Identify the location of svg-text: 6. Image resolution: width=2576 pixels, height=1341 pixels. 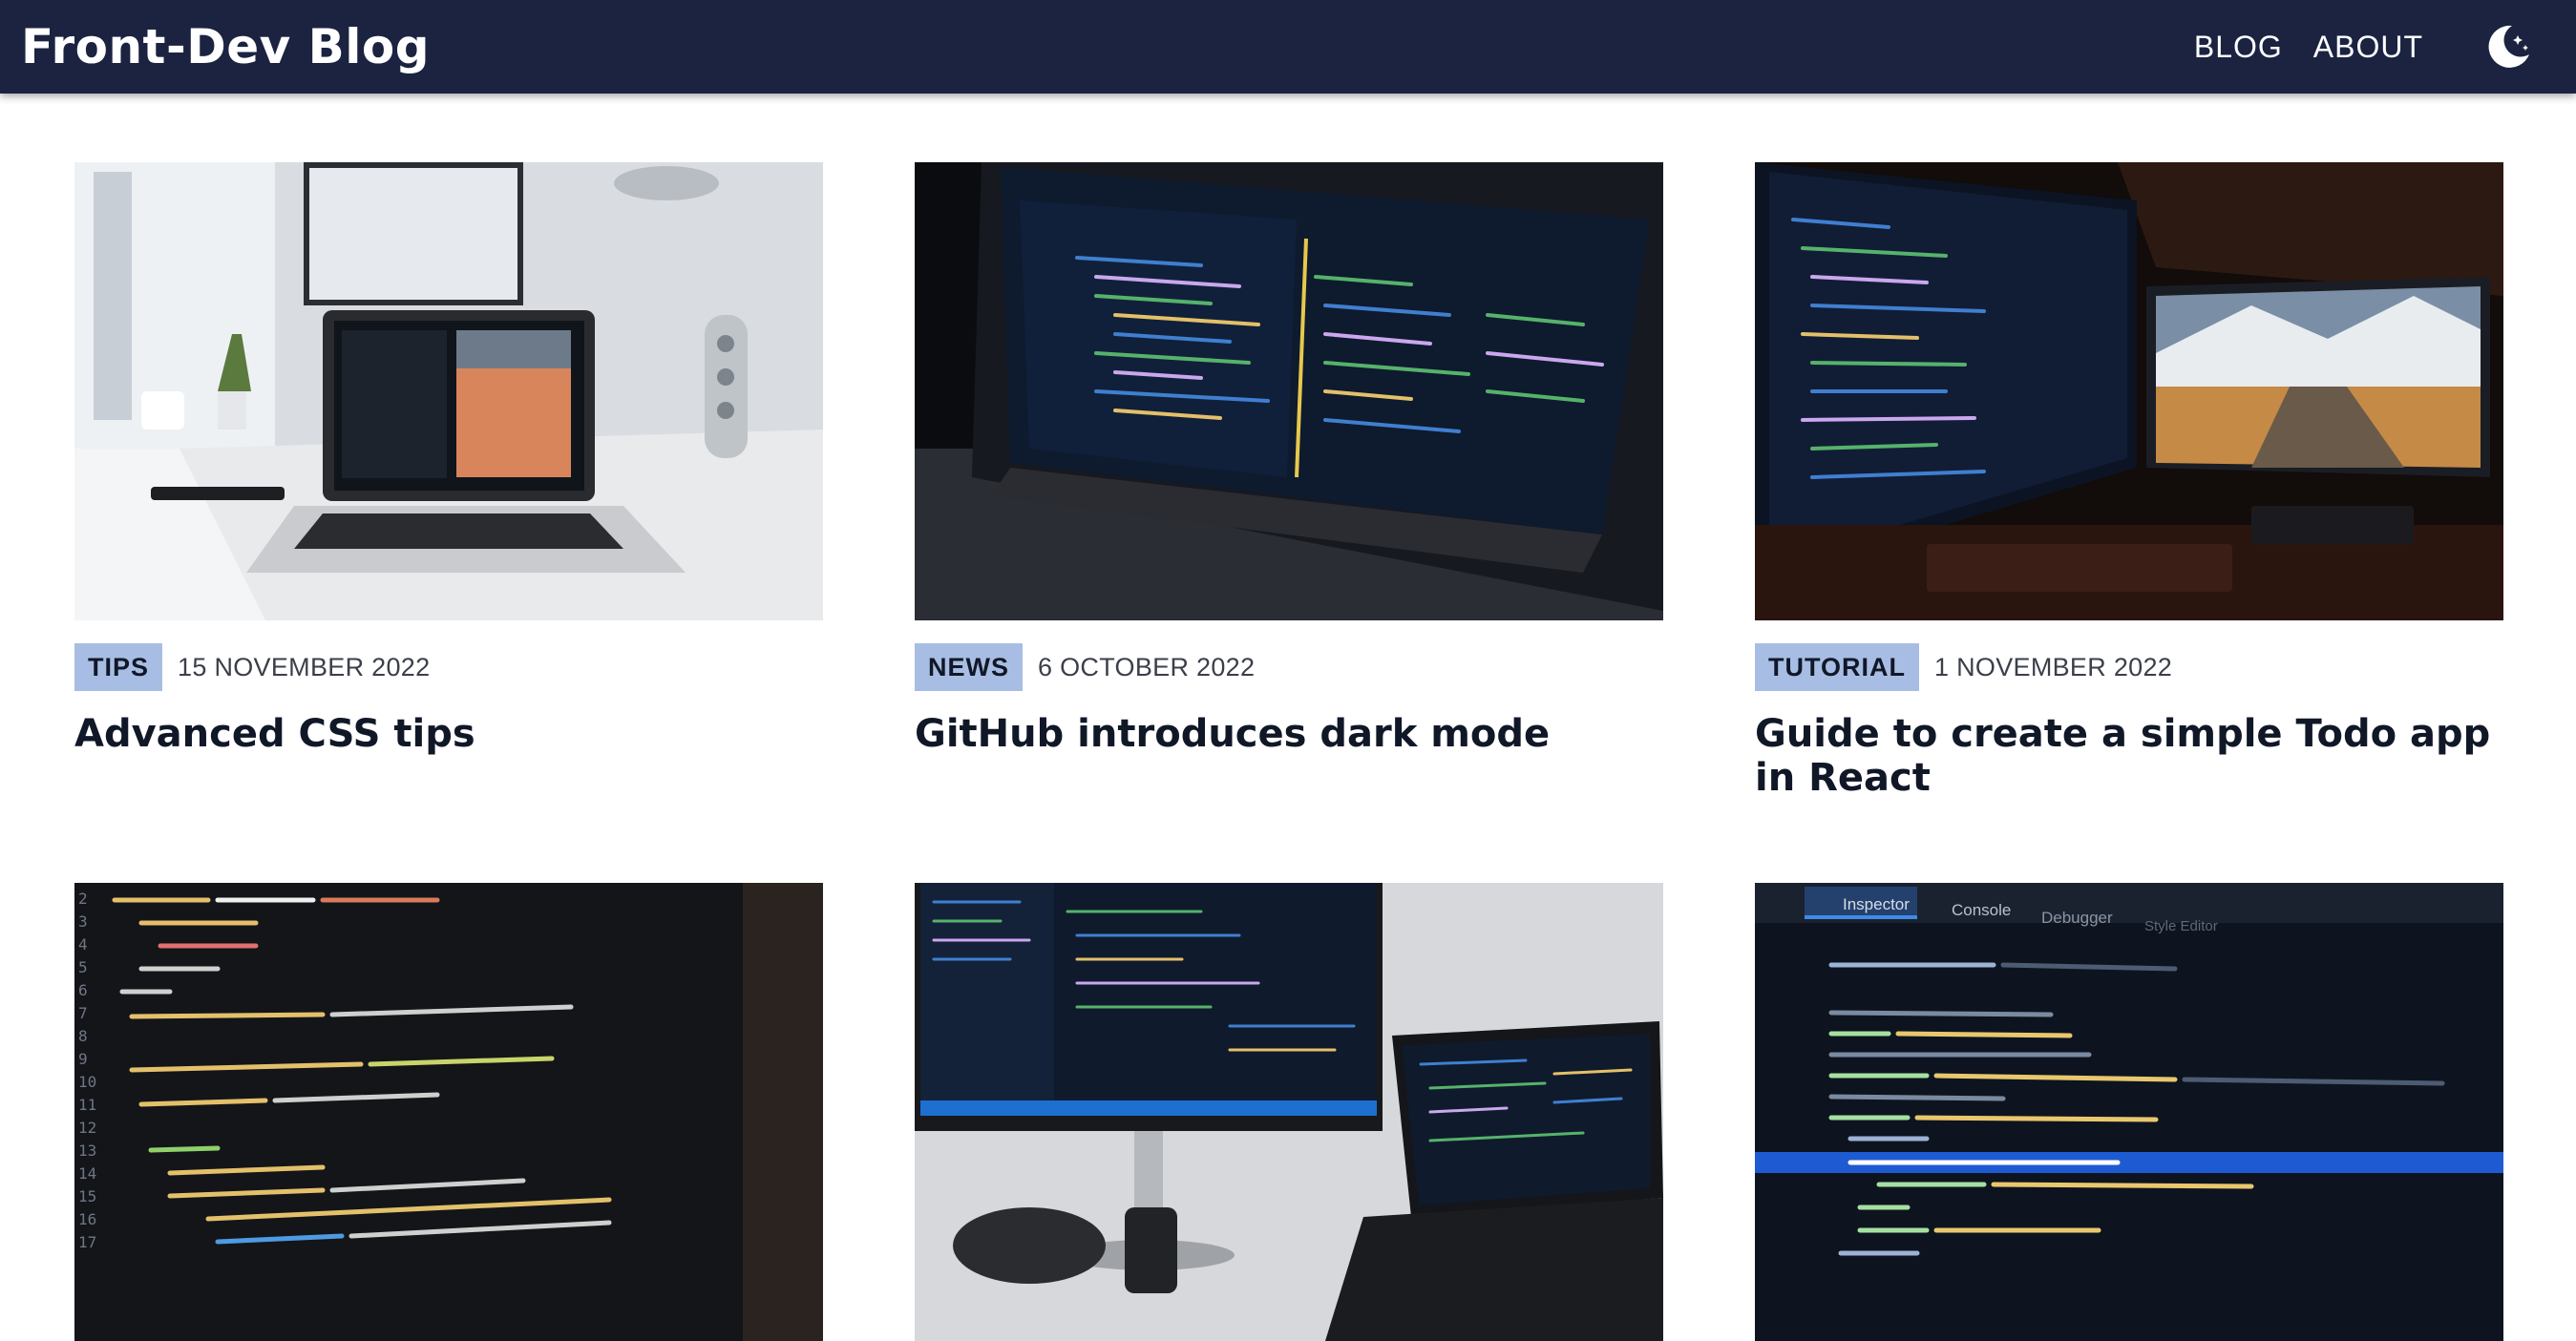
(83, 990).